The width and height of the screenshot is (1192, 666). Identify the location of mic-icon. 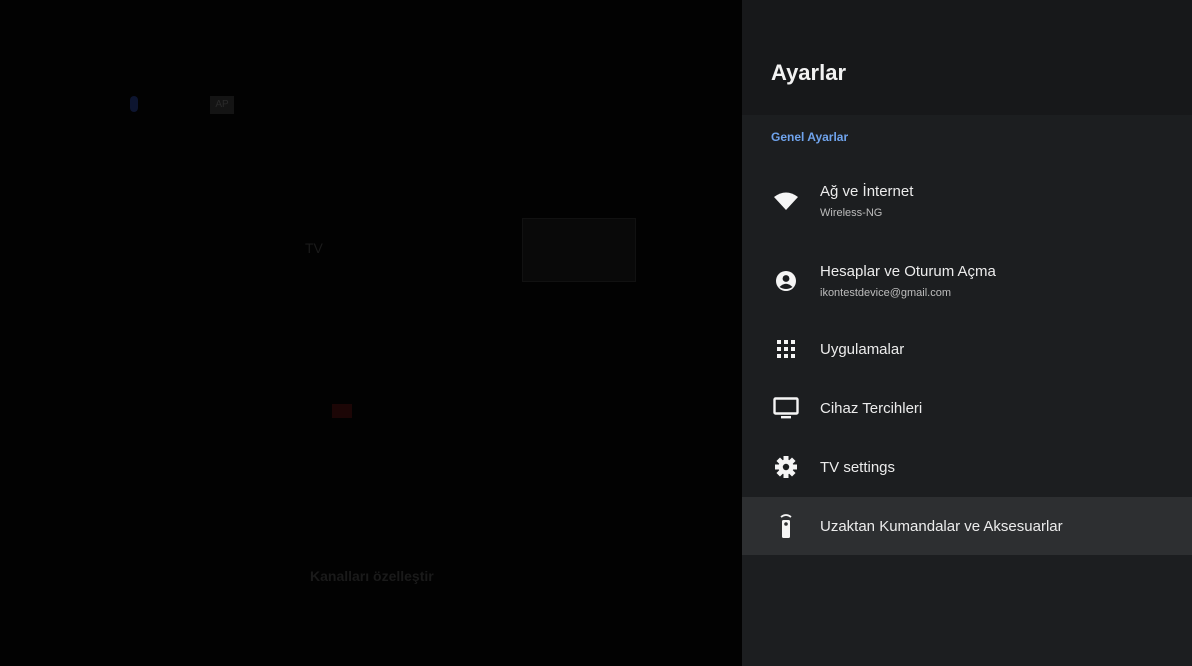
(134, 104).